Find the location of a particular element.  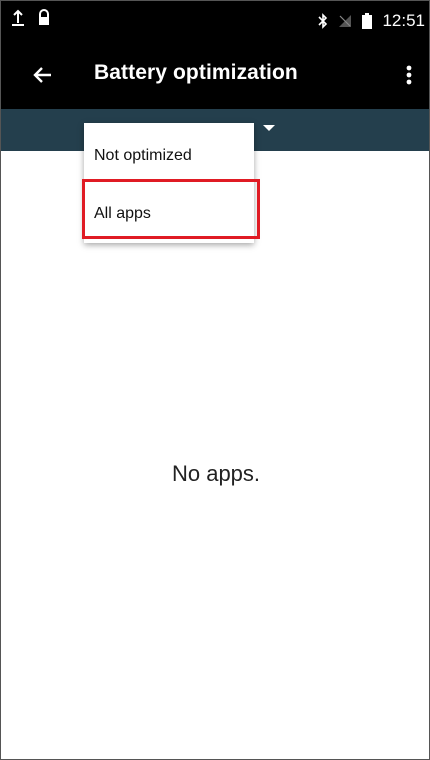

dropdown-arrow-icon is located at coordinates (269, 128).